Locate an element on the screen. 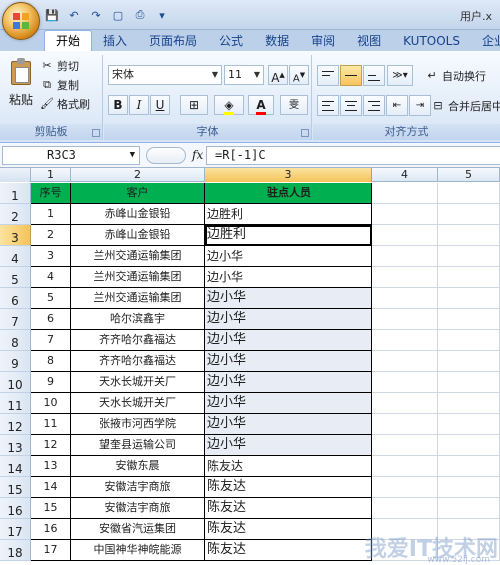 Image resolution: width=500 pixels, height=565 pixels. wrap-text-button: ↵ 自动换行 is located at coordinates (455, 75).